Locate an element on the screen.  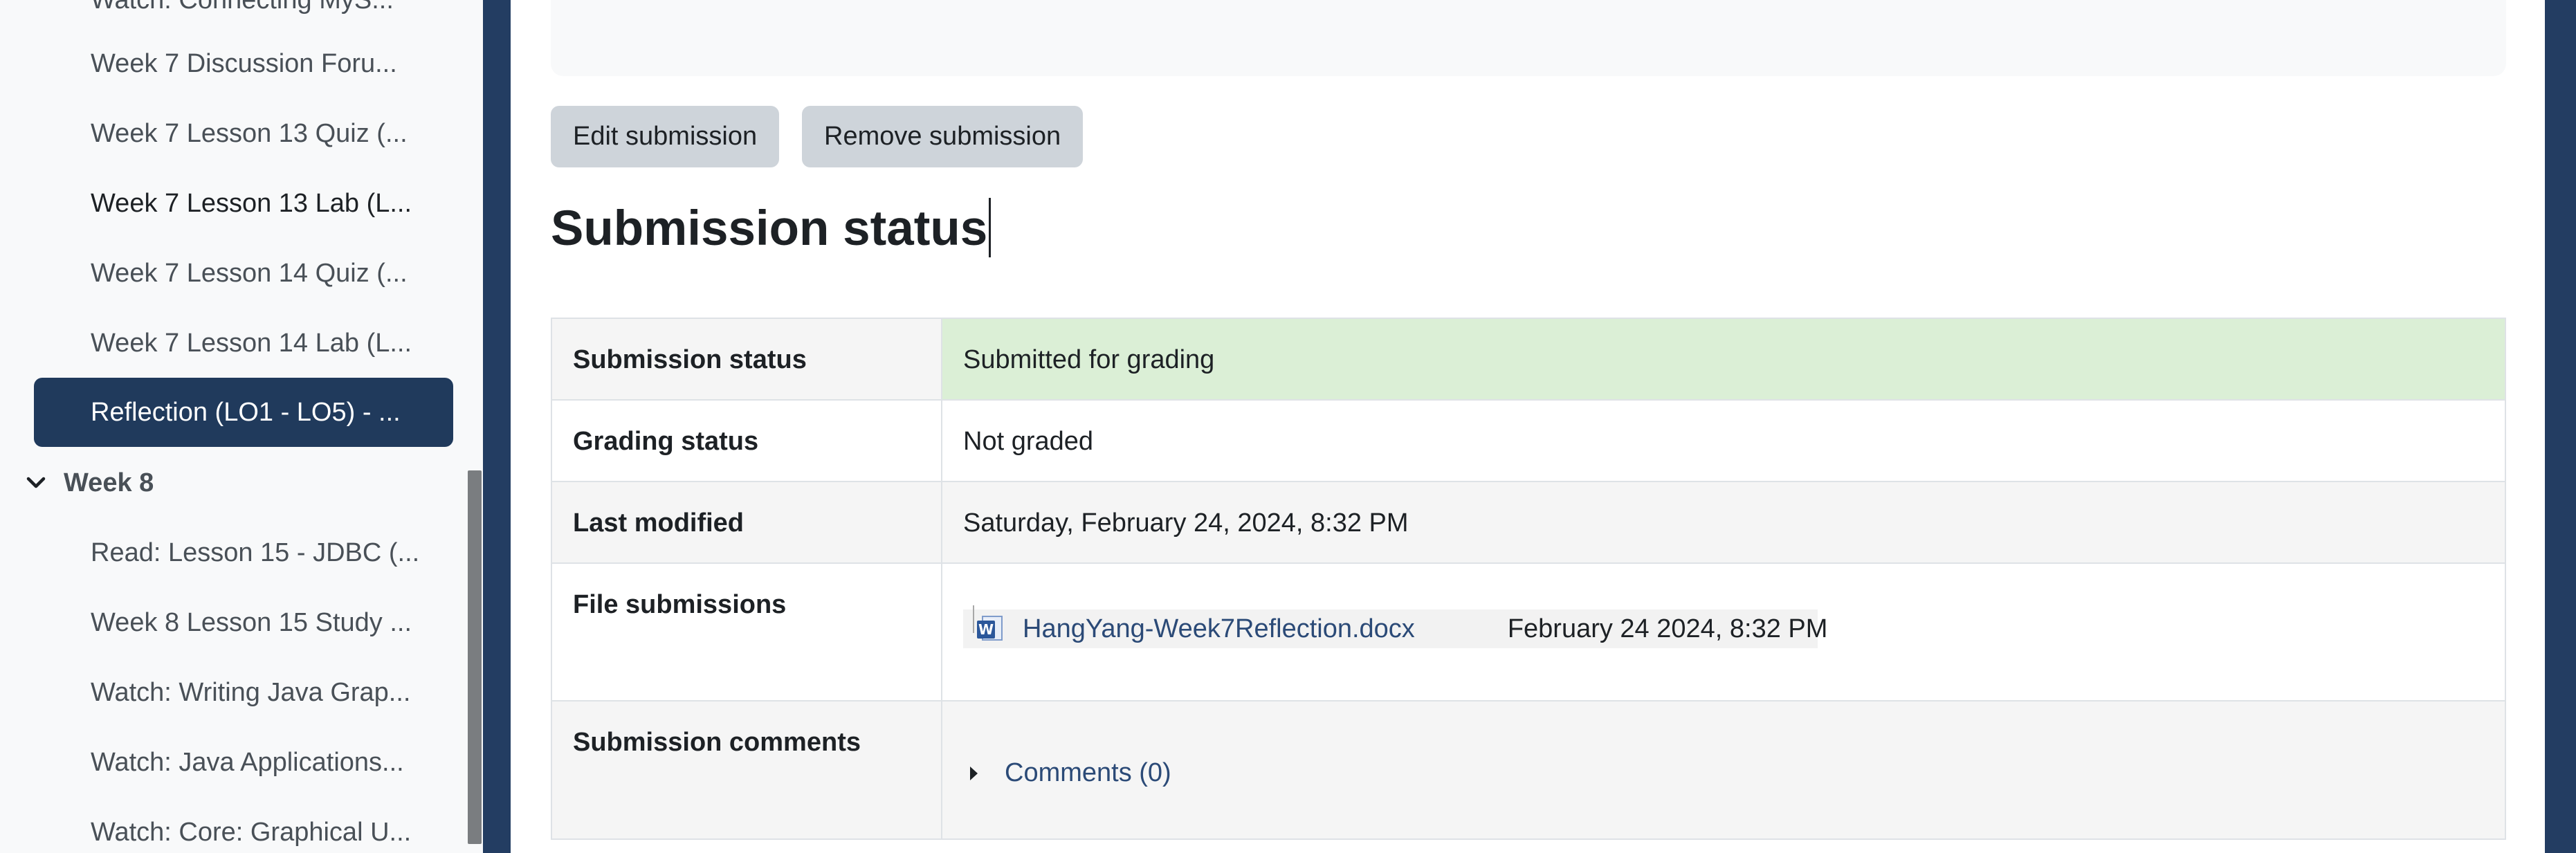
table-row: Submission comments Comments (0) is located at coordinates (1528, 771).